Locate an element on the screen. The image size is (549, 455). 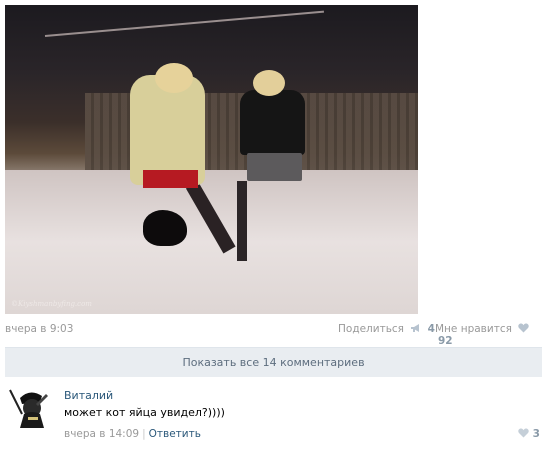
photo-cat is located at coordinates (165, 228).